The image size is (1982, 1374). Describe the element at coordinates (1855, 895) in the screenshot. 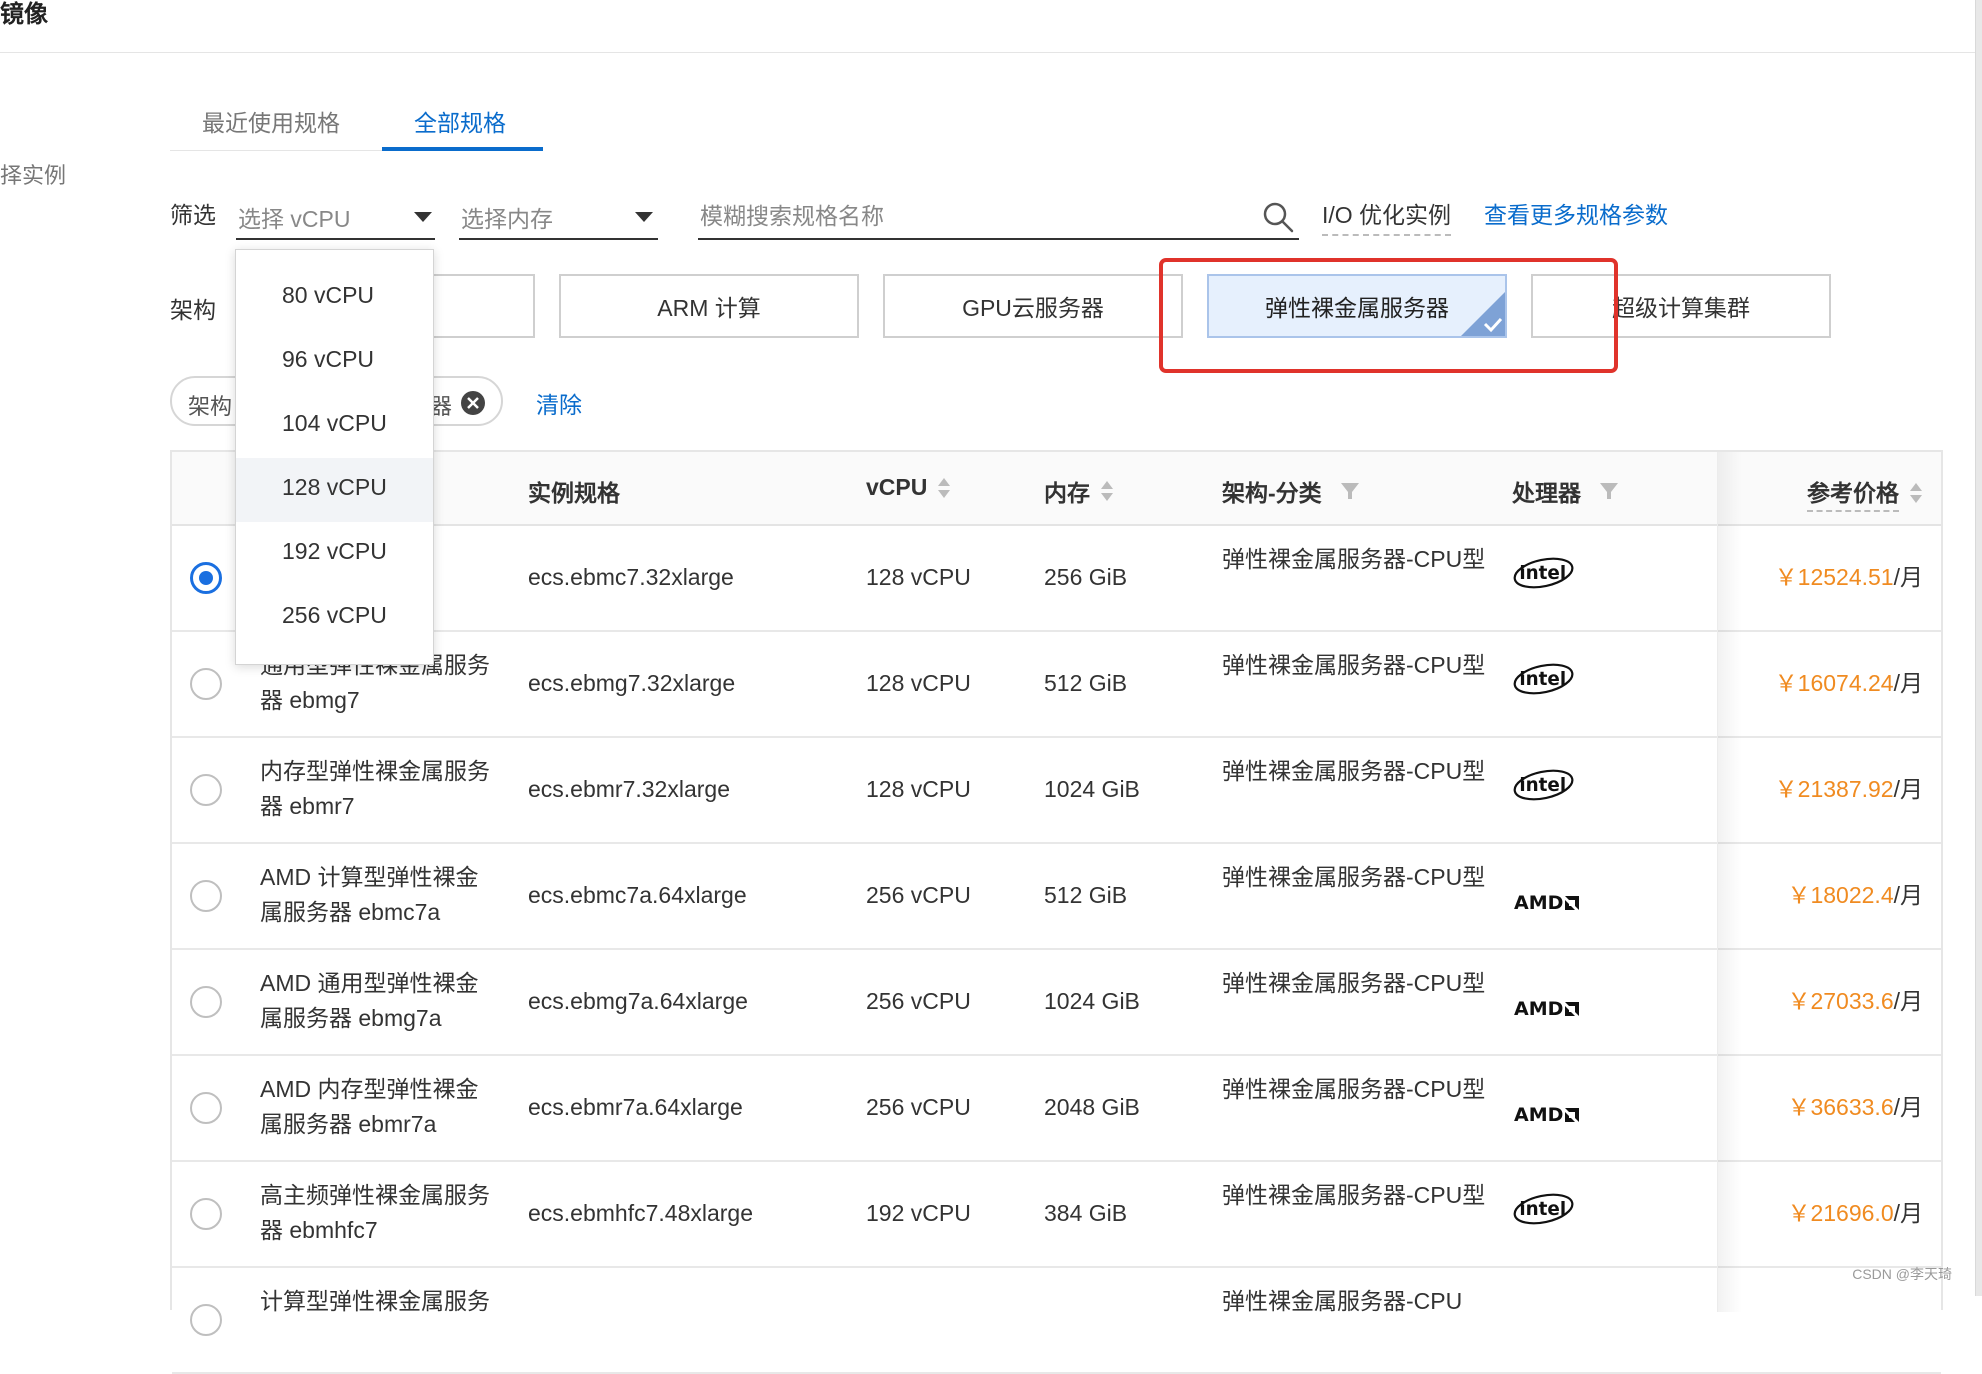

I see `reference-price: ￥18022.4/月` at that location.